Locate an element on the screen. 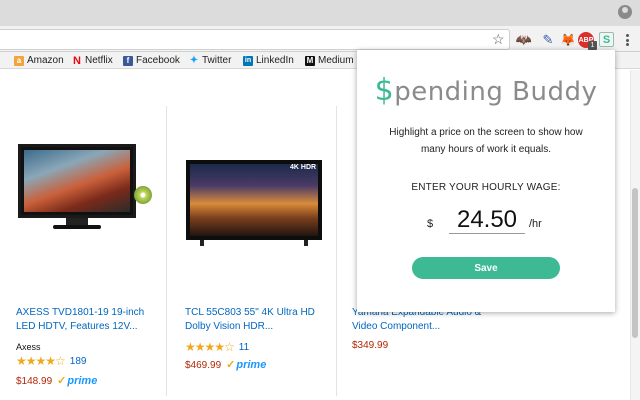 This screenshot has width=640, height=400. product-rating: ★★★★☆ 11 is located at coordinates (217, 347).